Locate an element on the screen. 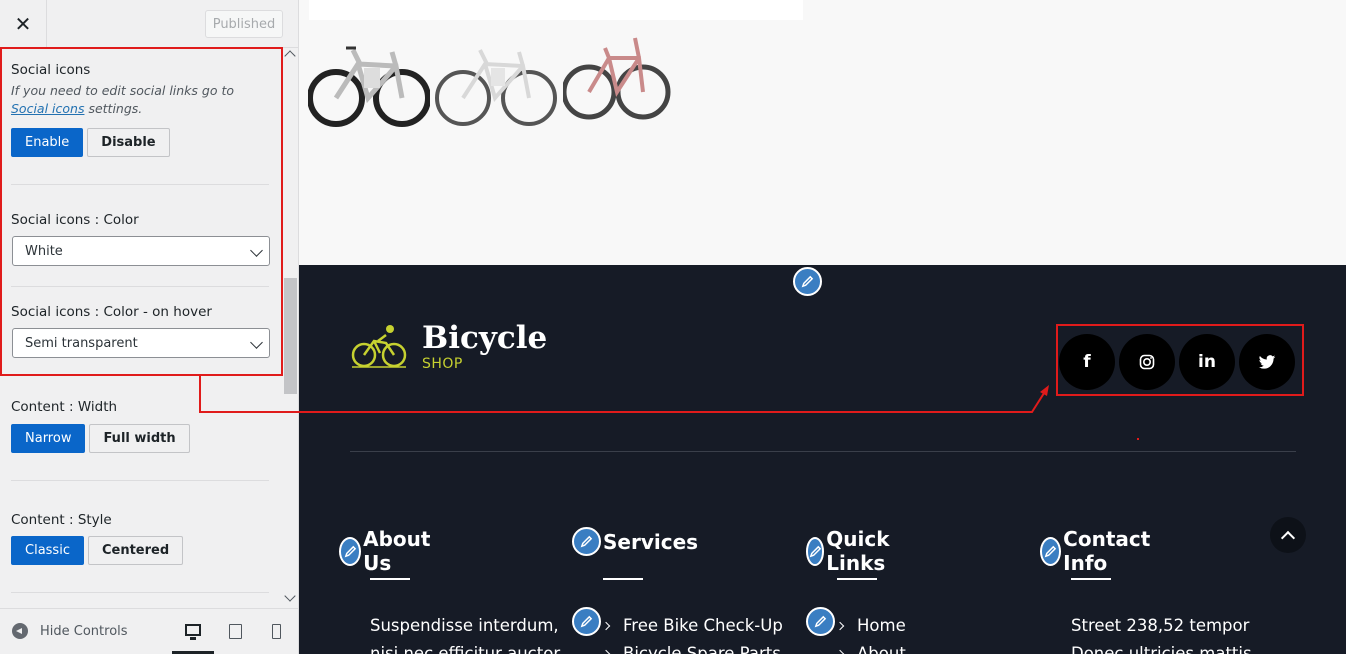 This screenshot has height=654, width=1346. annotation-arrow is located at coordinates (624, 394).